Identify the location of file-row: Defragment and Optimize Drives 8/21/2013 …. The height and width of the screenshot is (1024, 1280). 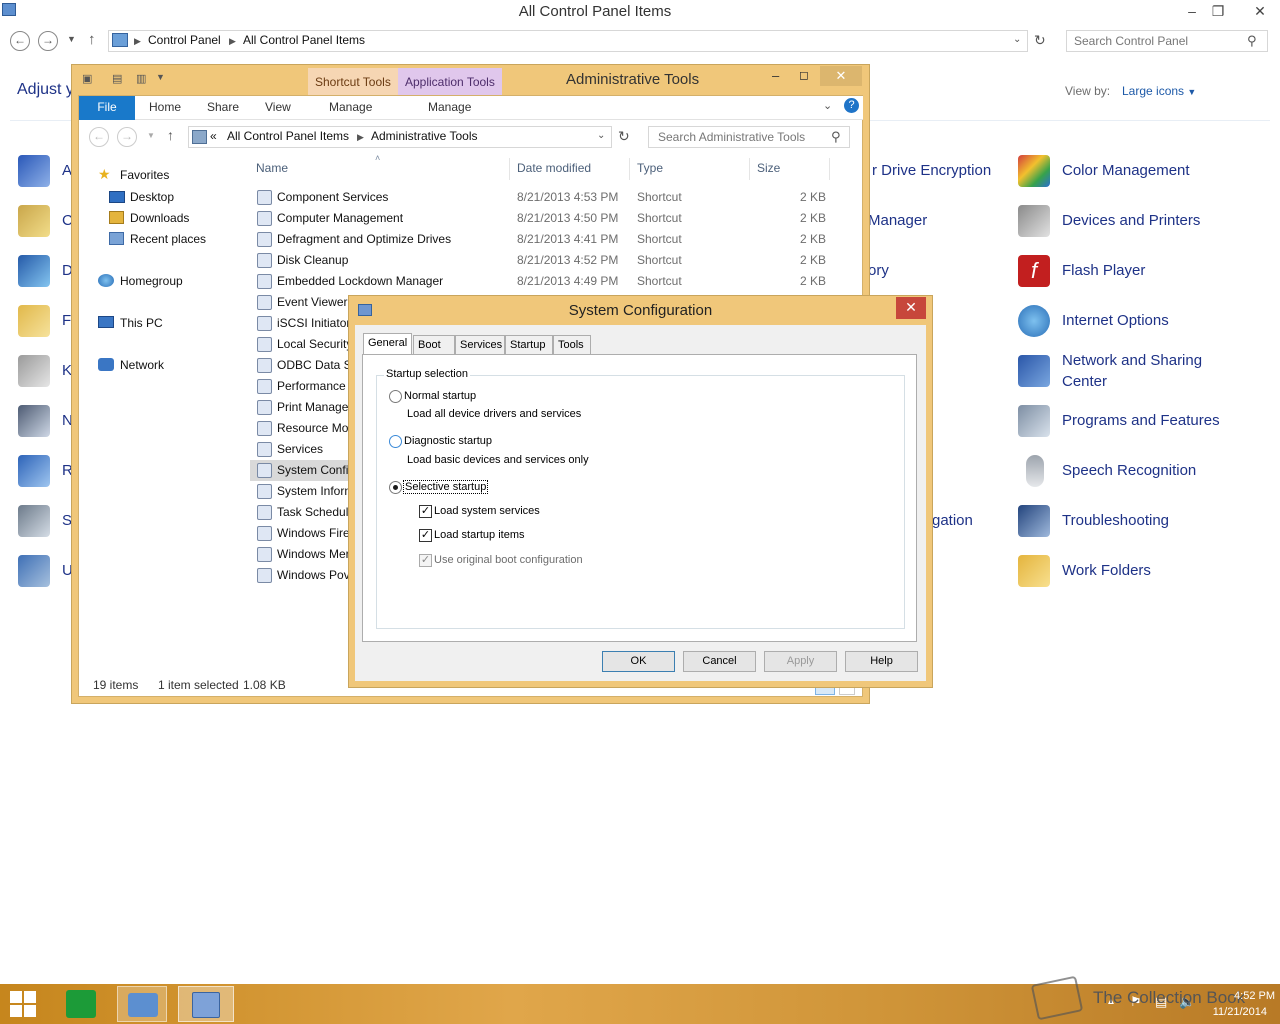
(545, 239).